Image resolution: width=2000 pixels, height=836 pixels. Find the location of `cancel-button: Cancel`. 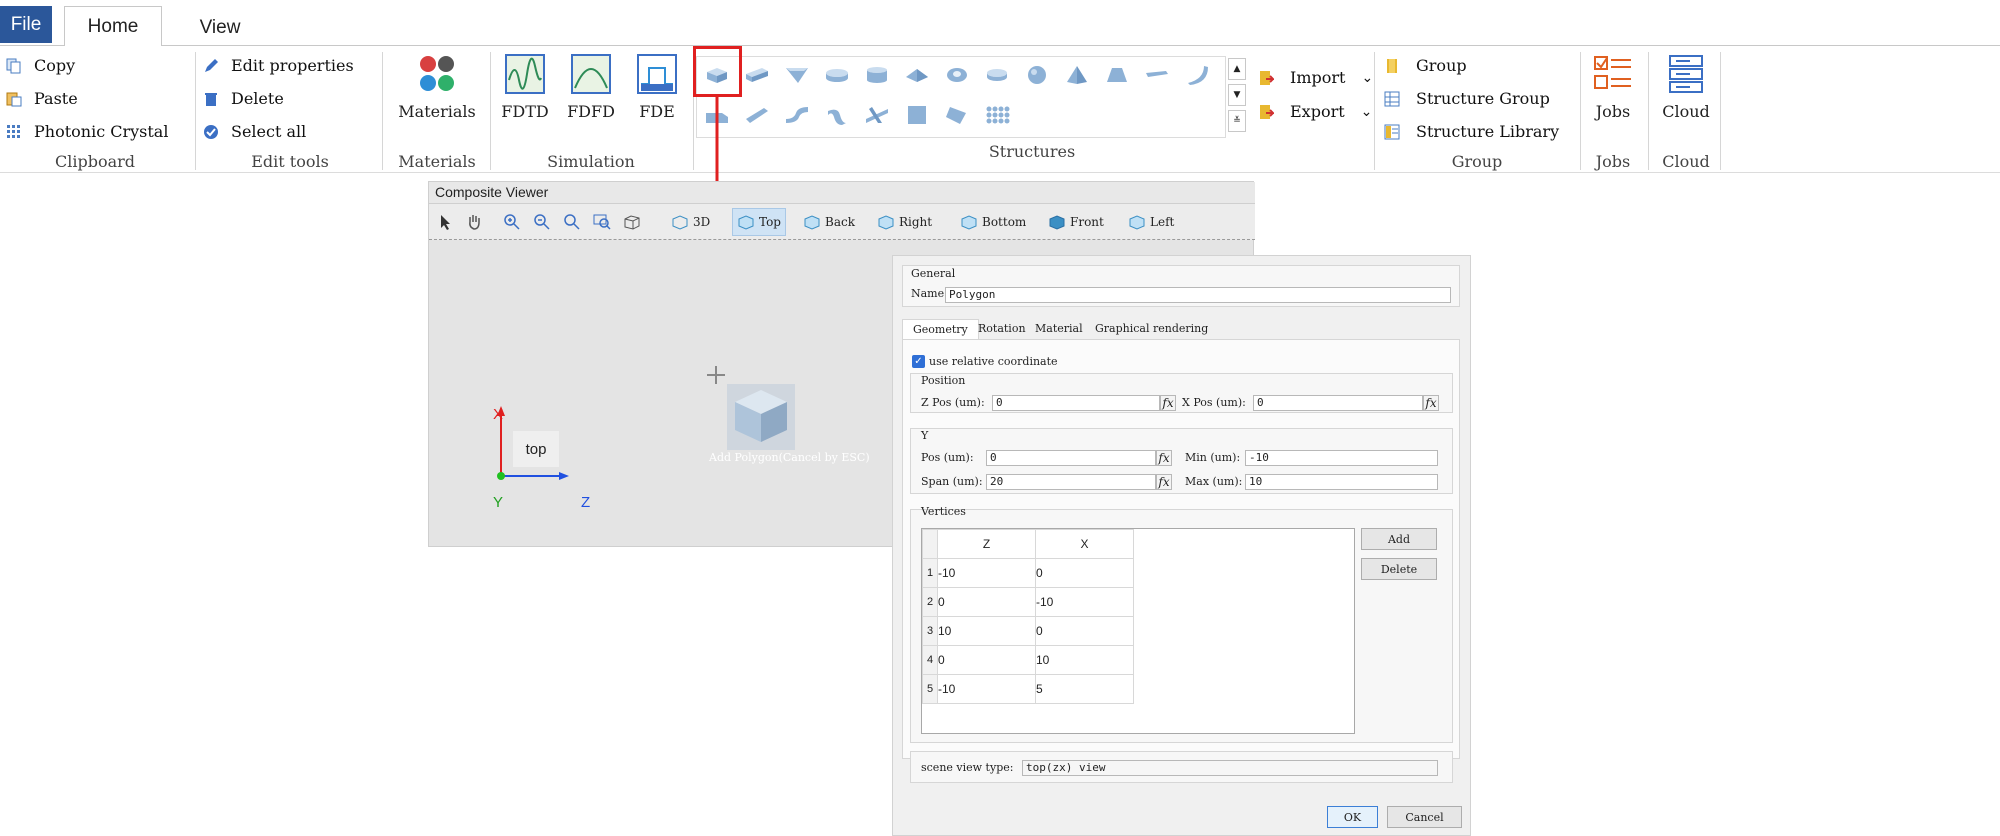

cancel-button: Cancel is located at coordinates (1424, 817).